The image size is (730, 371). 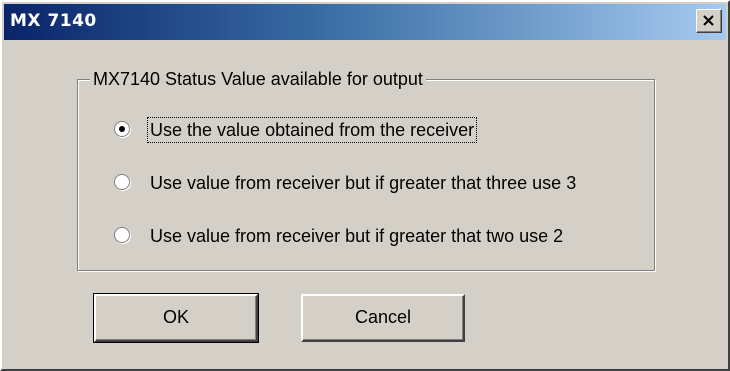 I want to click on close-button, so click(x=709, y=21).